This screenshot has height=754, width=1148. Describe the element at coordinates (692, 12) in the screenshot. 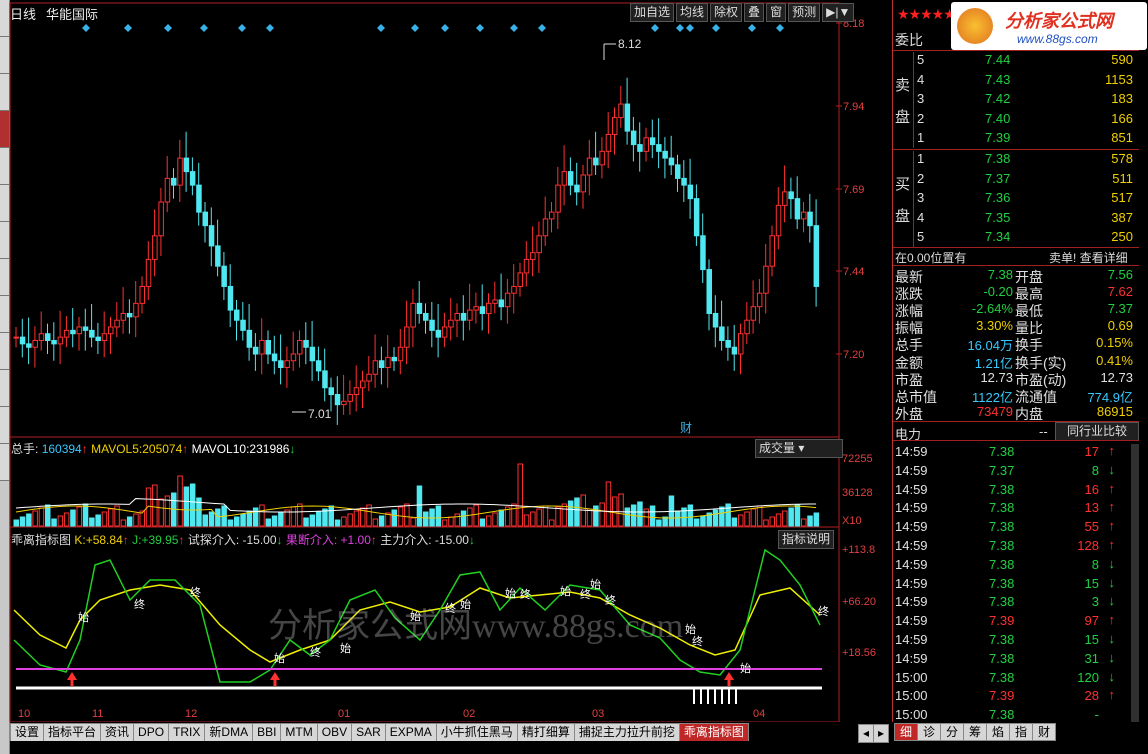

I see `toolbar-button-1: 均线` at that location.